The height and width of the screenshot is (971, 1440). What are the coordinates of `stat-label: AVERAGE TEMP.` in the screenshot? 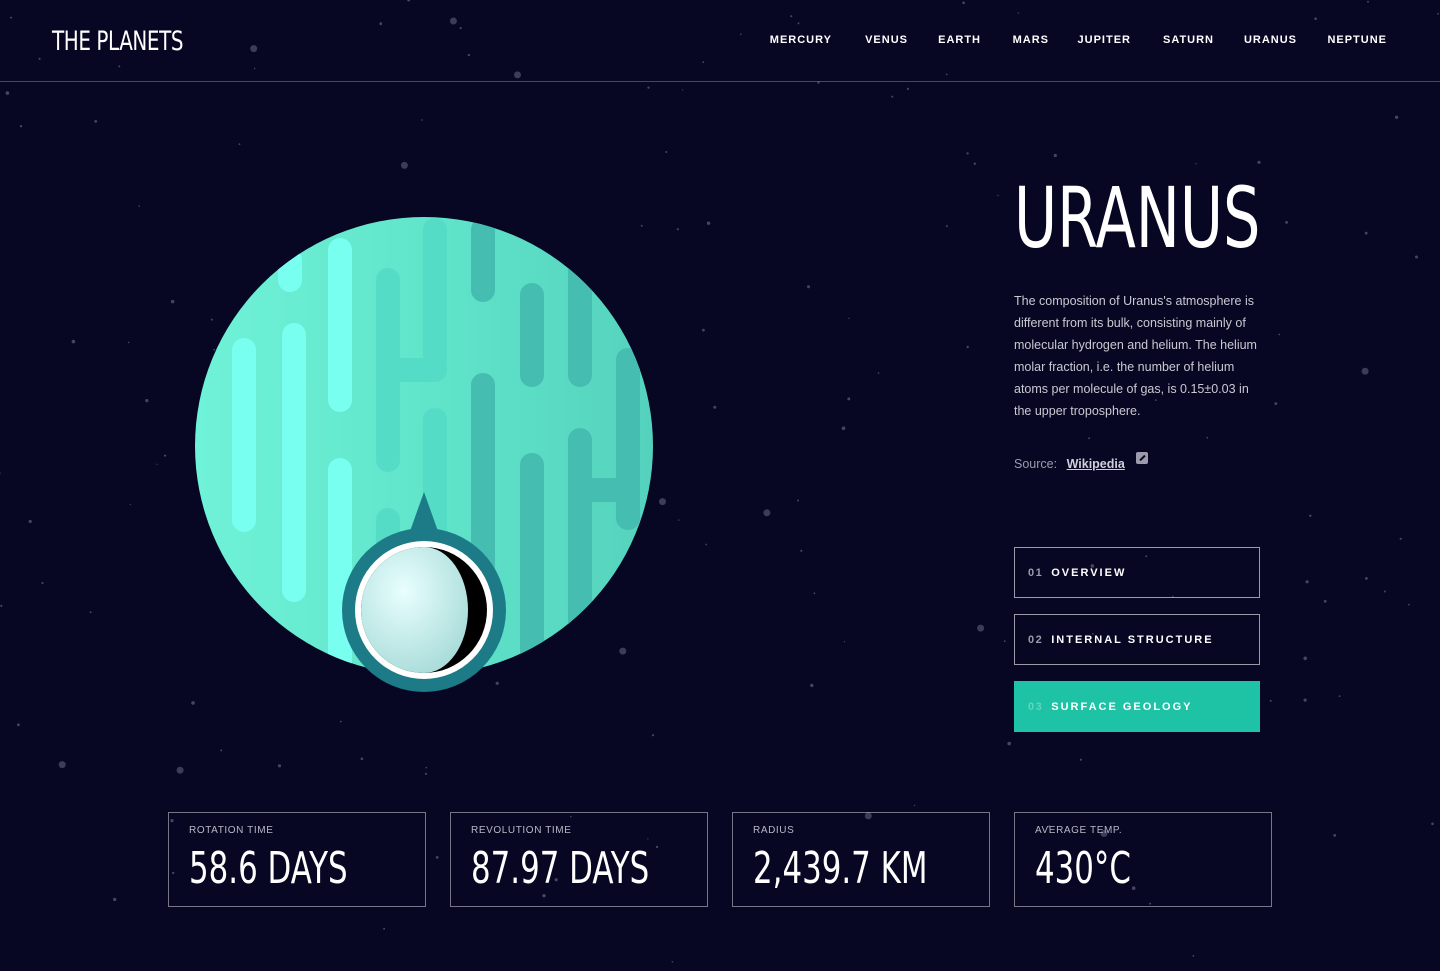 It's located at (1079, 830).